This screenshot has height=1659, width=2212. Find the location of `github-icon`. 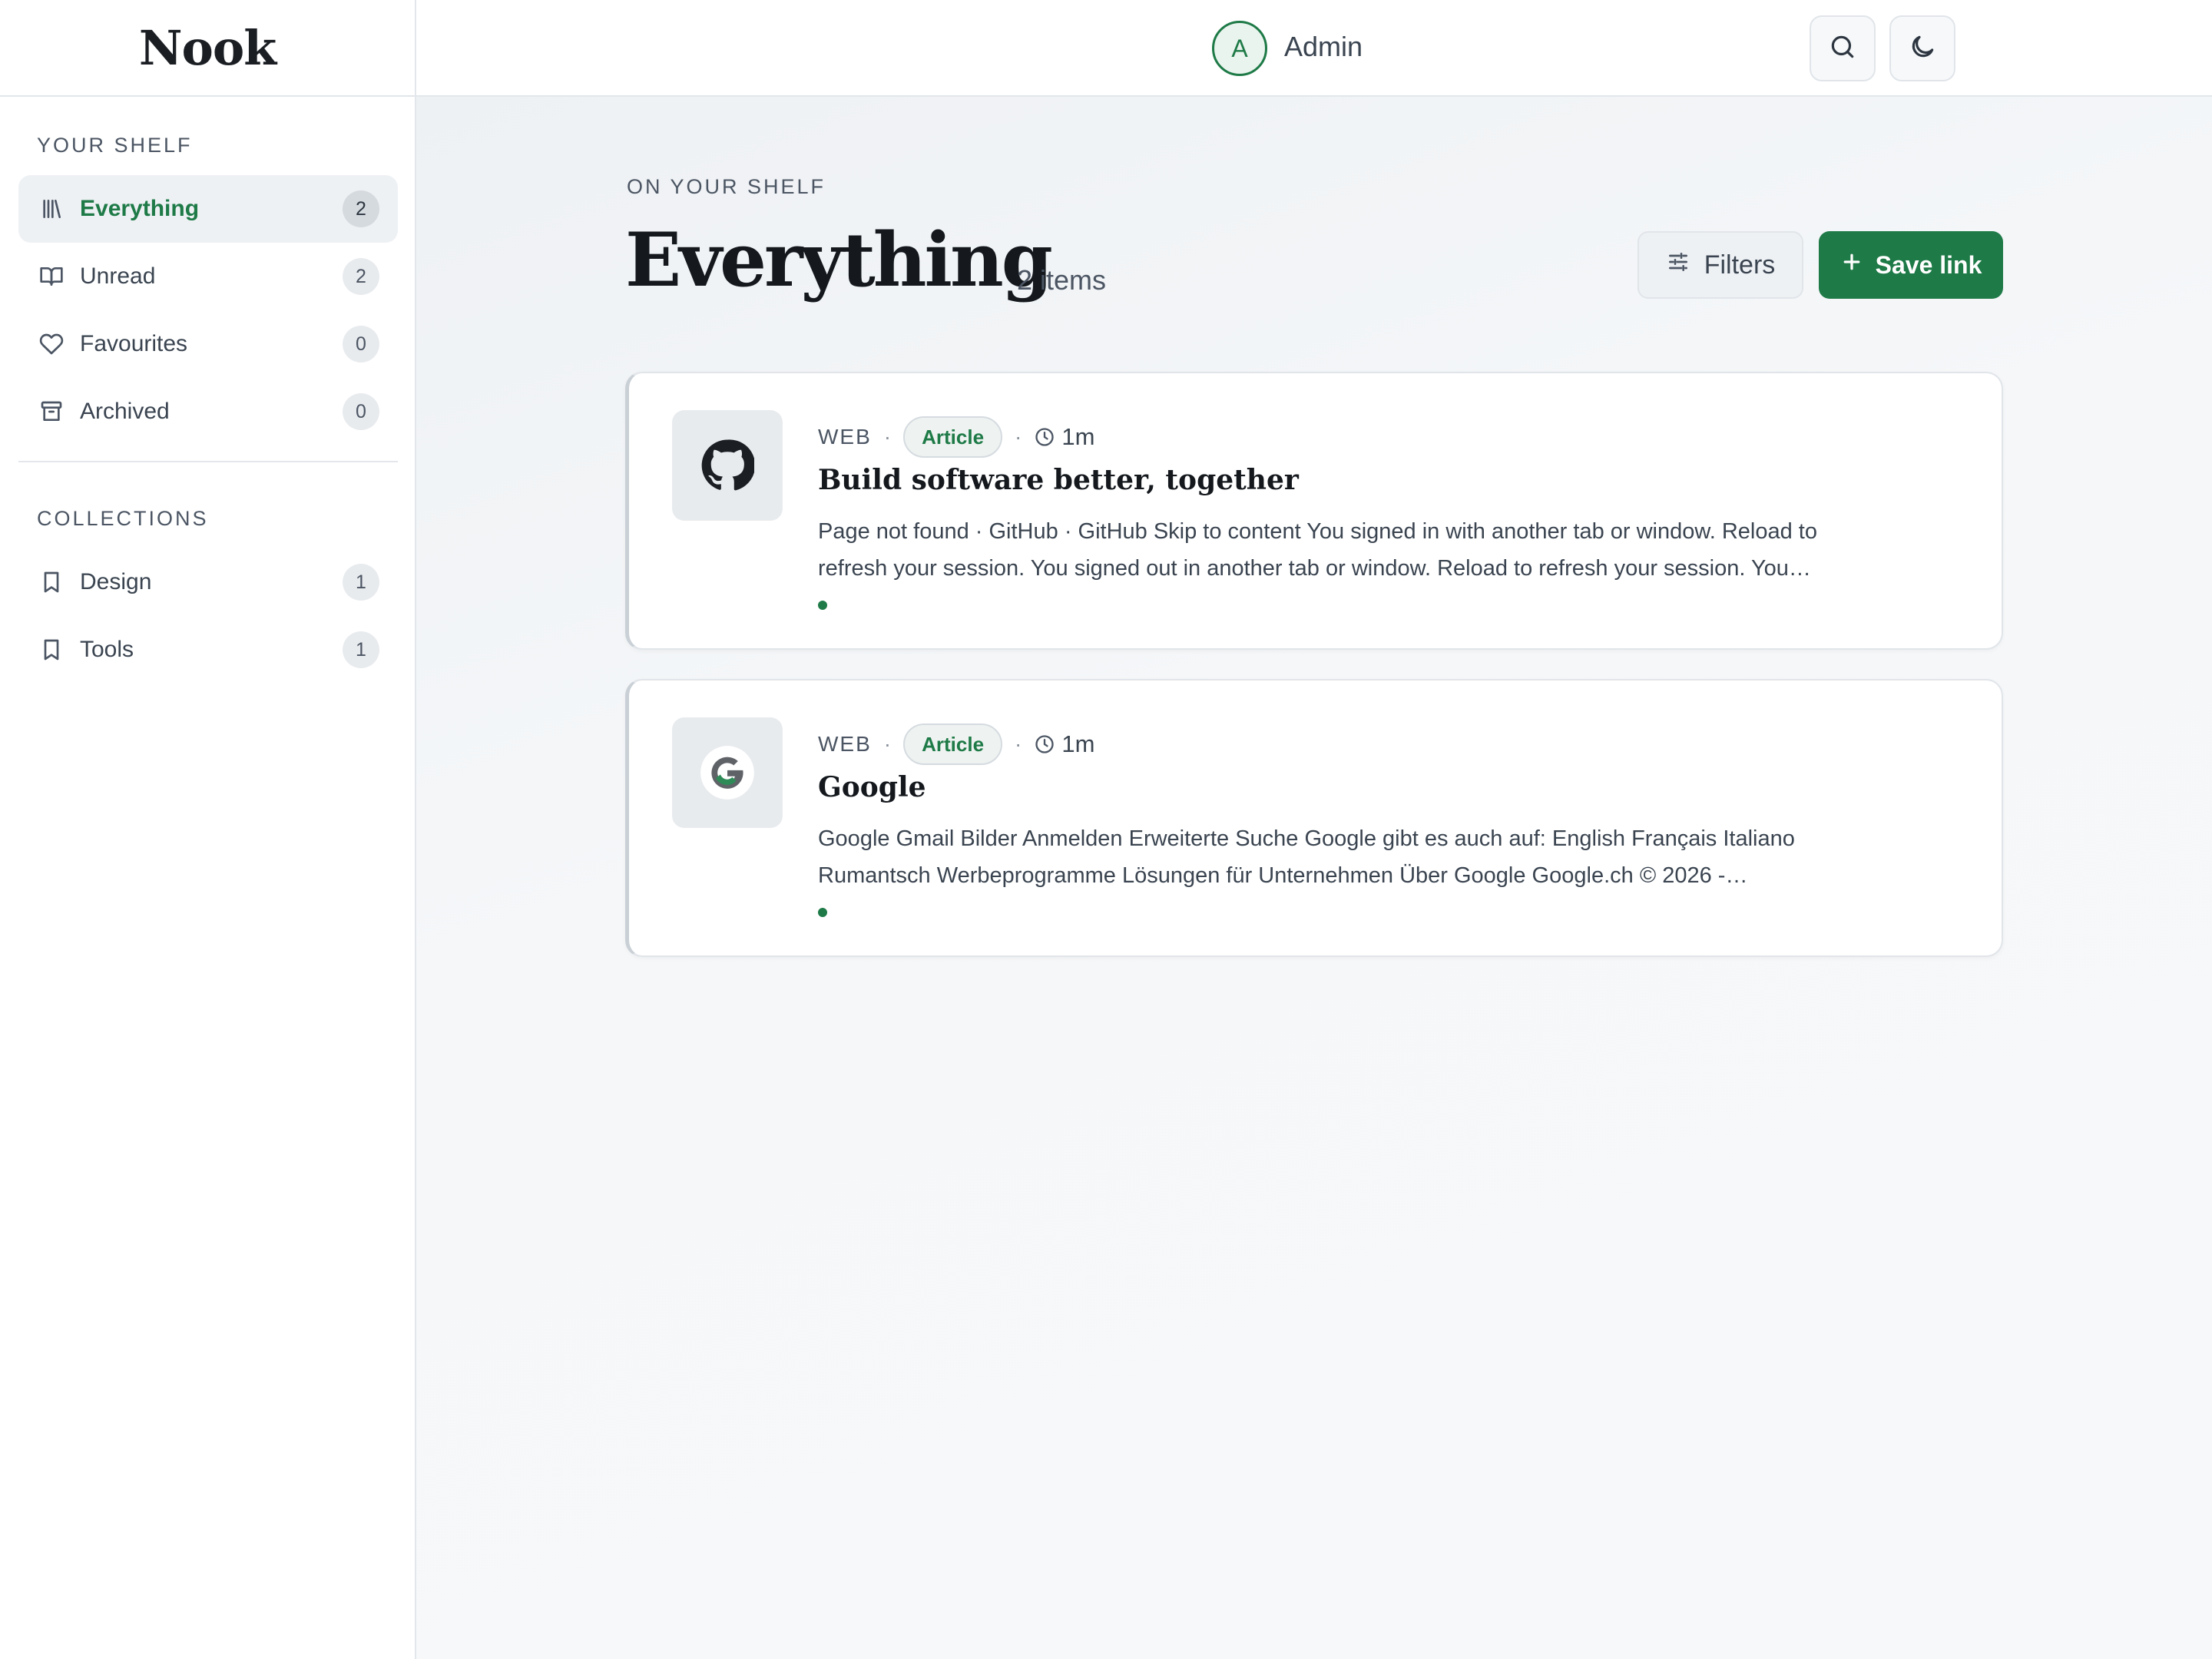

github-icon is located at coordinates (727, 465).